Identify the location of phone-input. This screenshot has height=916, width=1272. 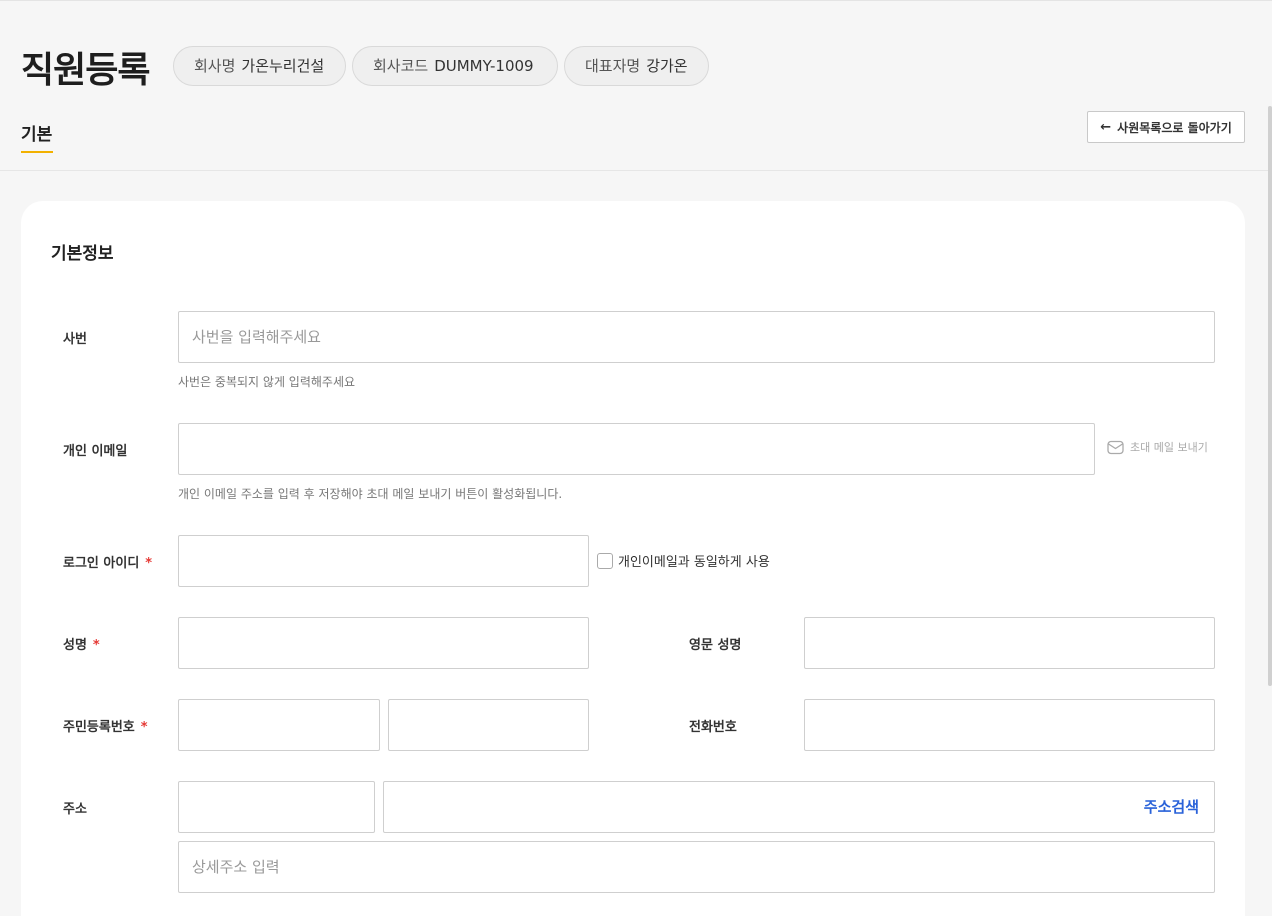
(1009, 725).